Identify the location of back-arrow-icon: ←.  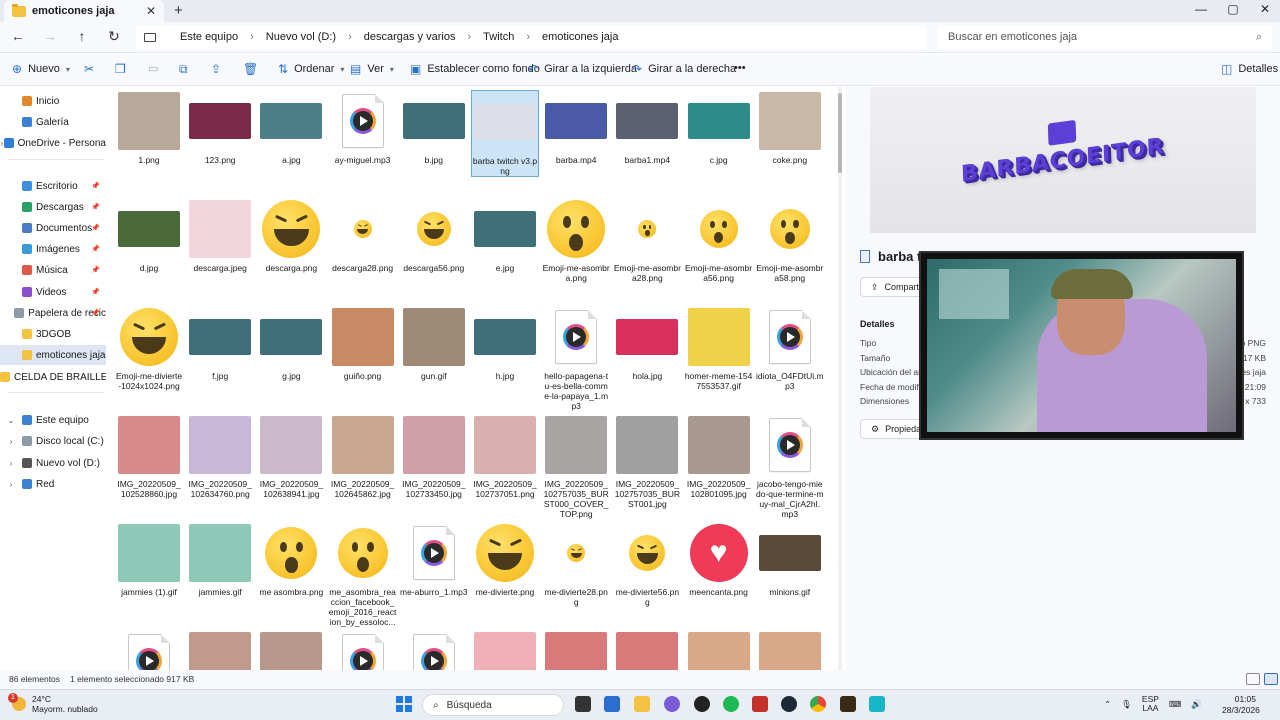
(18, 36).